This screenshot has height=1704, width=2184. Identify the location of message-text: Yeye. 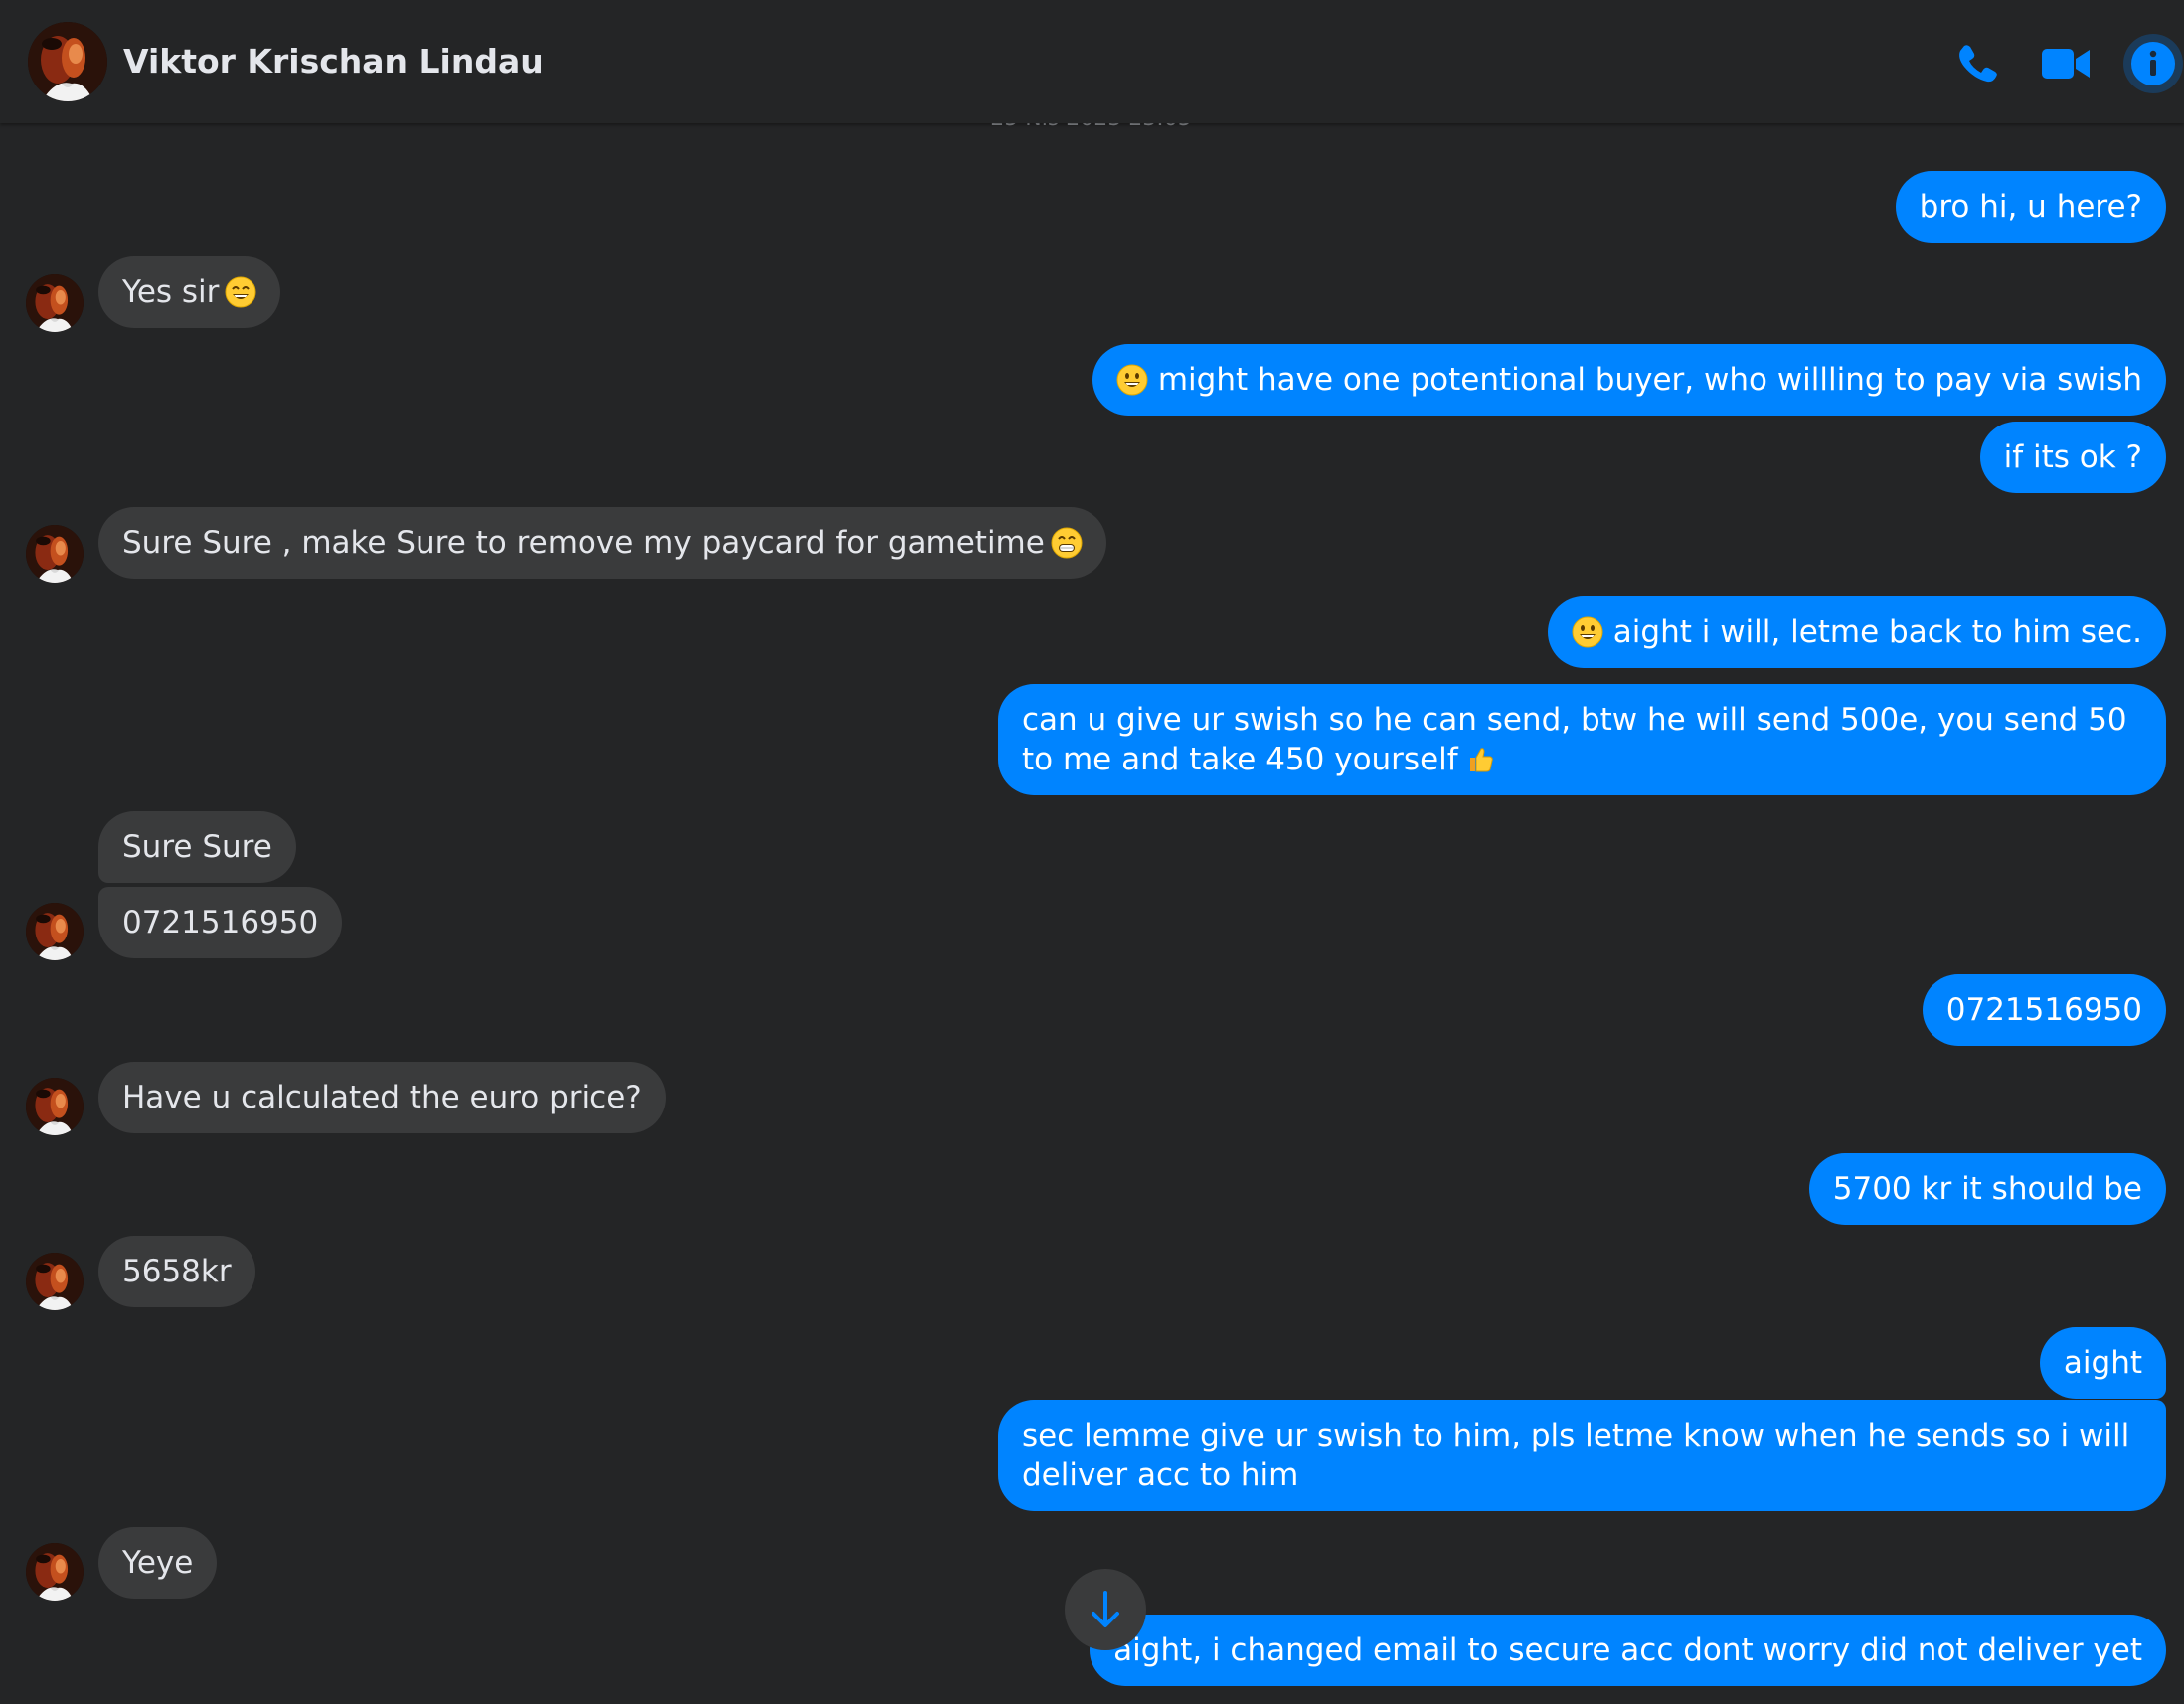
(158, 1563).